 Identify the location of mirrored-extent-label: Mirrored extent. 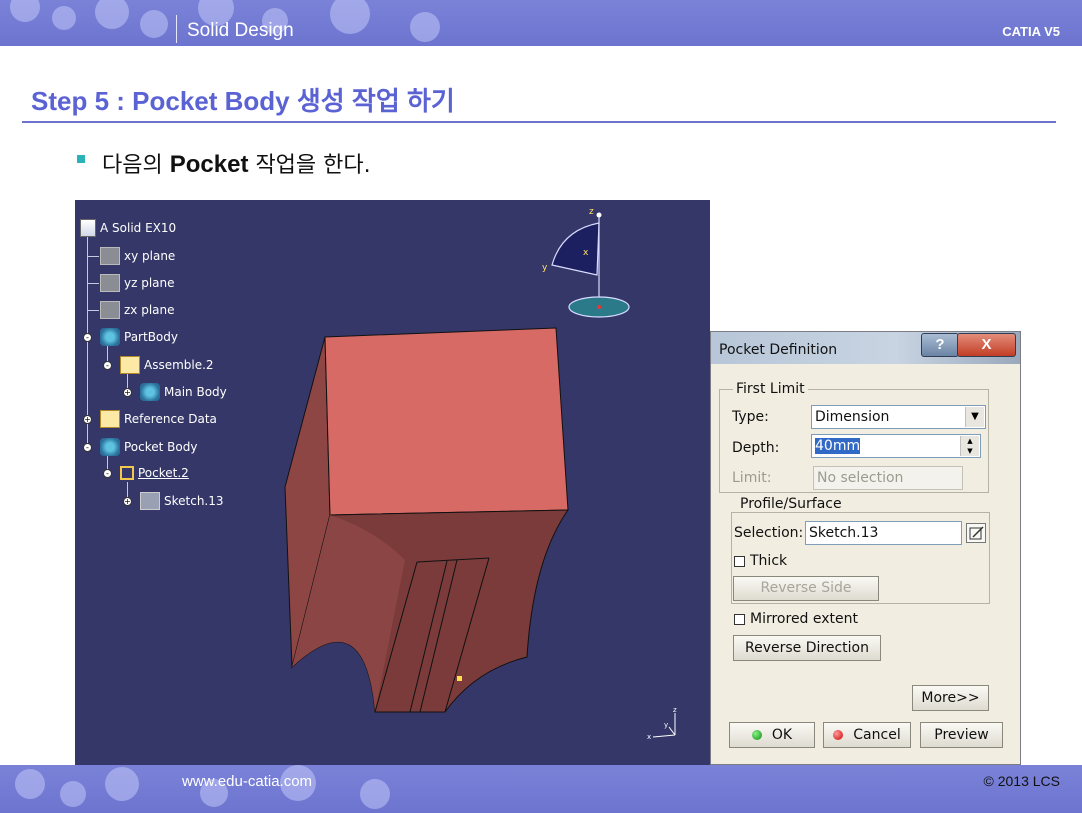
(804, 619).